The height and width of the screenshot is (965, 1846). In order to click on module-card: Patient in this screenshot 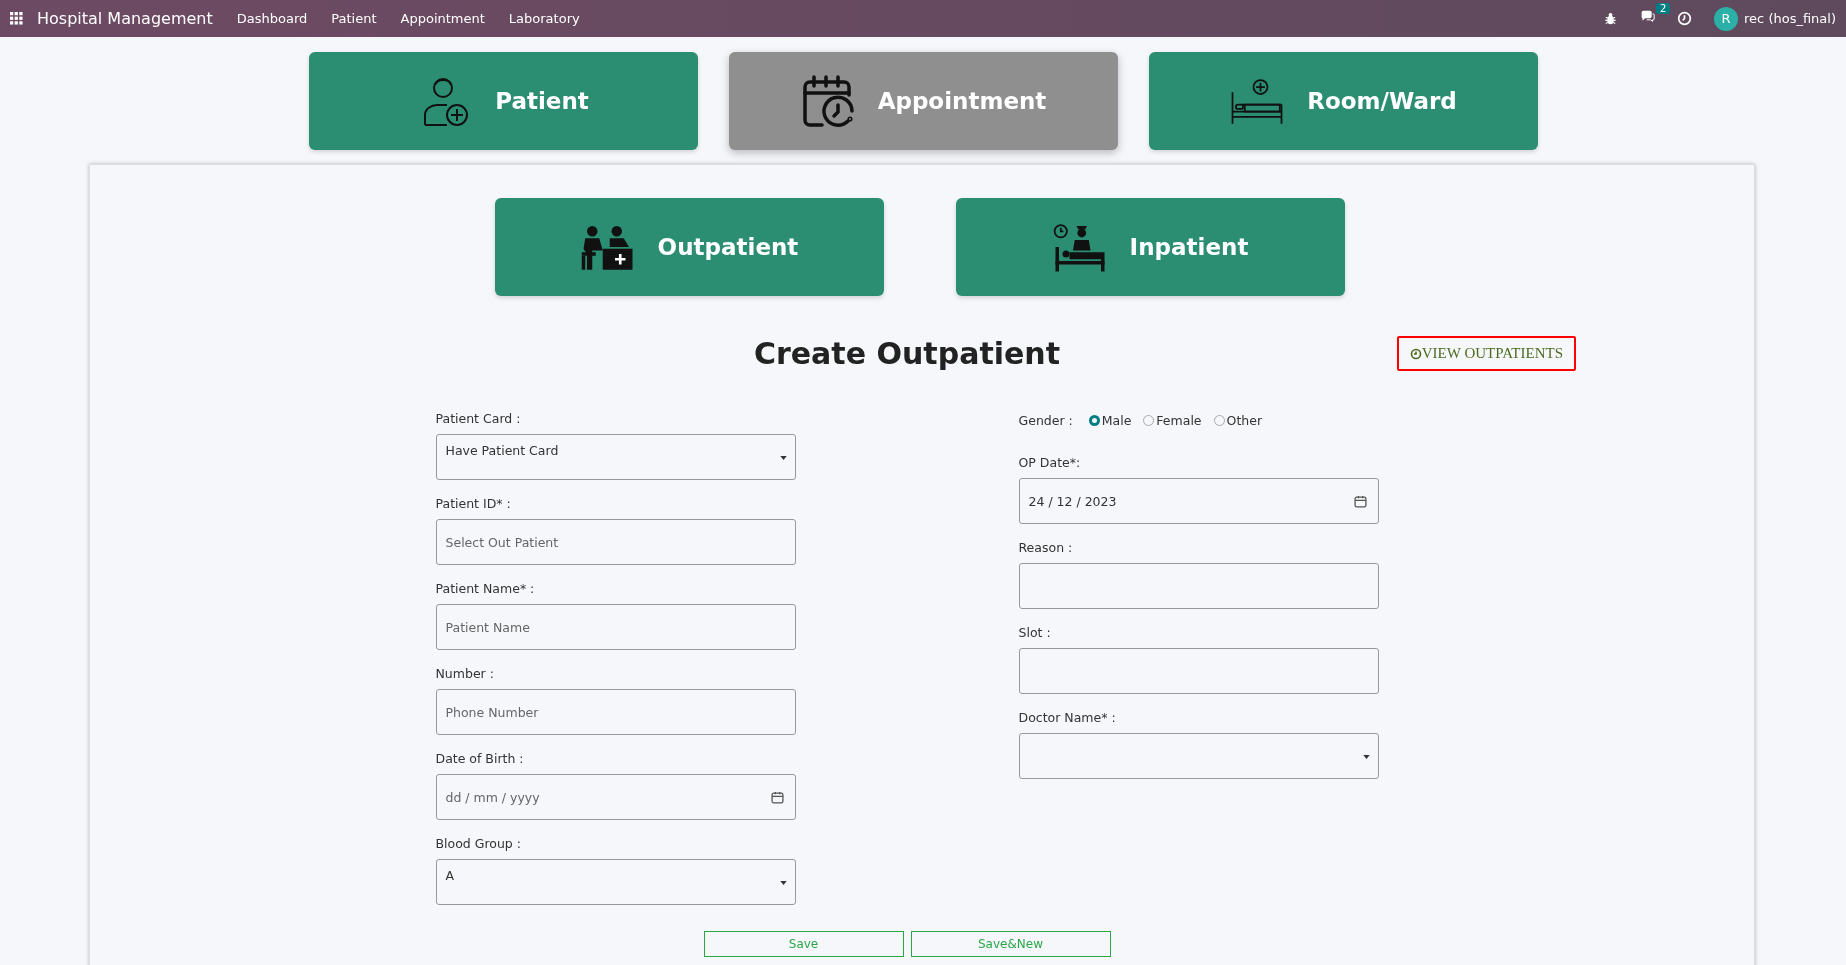, I will do `click(503, 101)`.